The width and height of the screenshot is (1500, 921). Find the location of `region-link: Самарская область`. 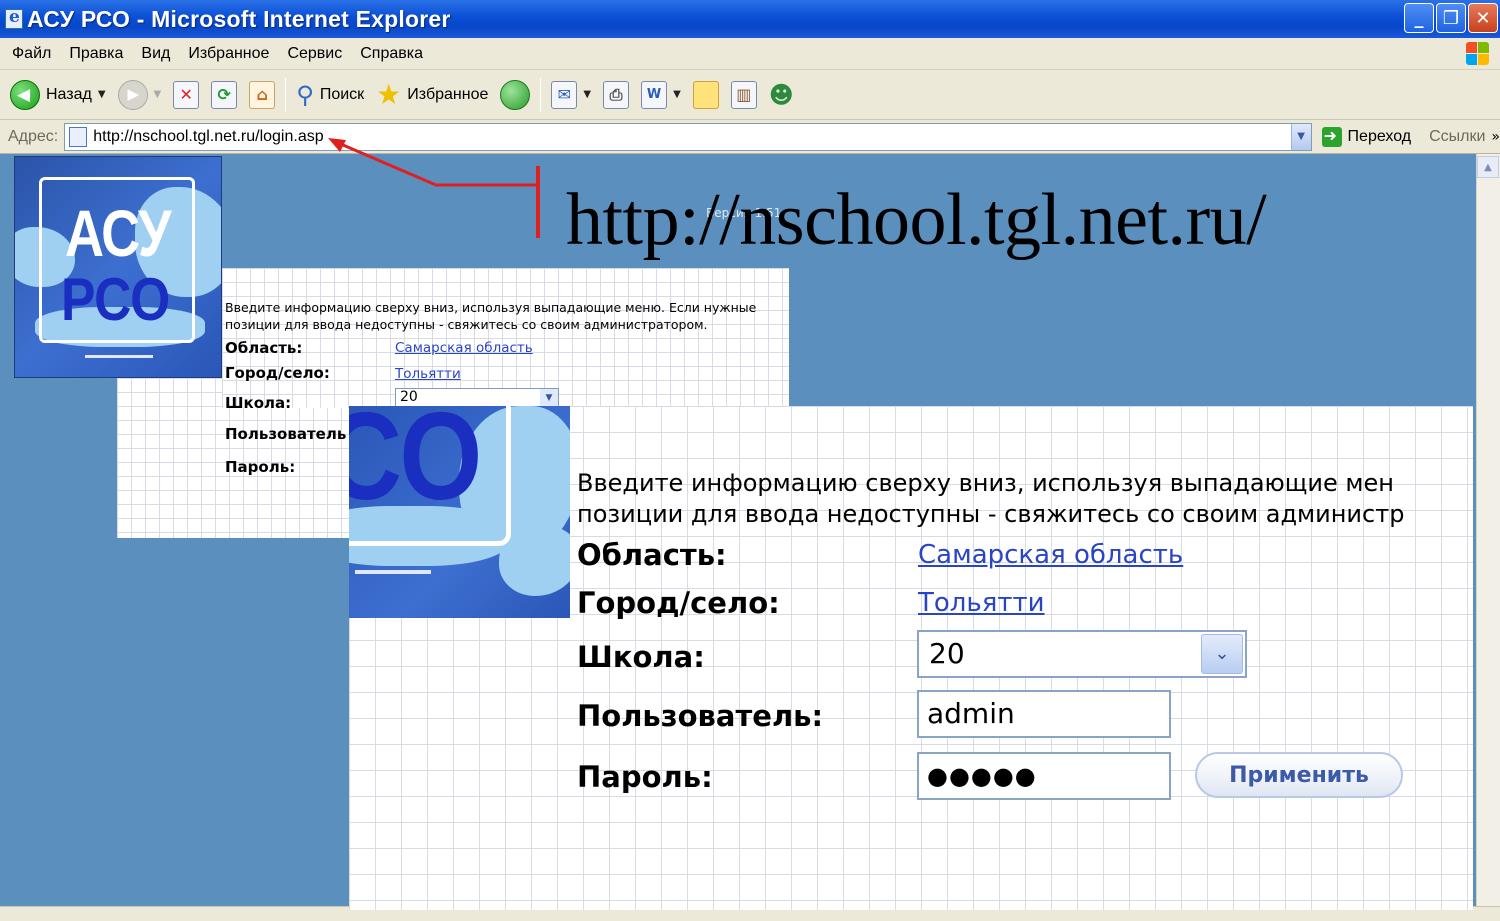

region-link: Самарская область is located at coordinates (464, 348).